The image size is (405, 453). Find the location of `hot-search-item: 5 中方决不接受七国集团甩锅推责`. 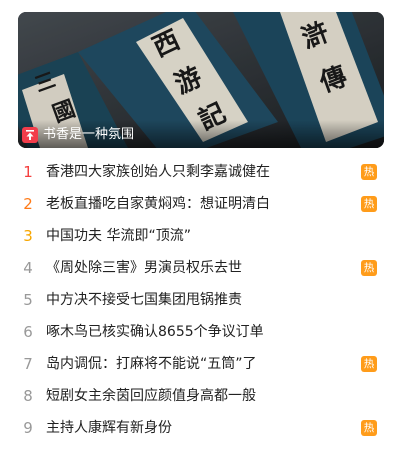

hot-search-item: 5 中方决不接受七国集团甩锅推责 is located at coordinates (202, 300).